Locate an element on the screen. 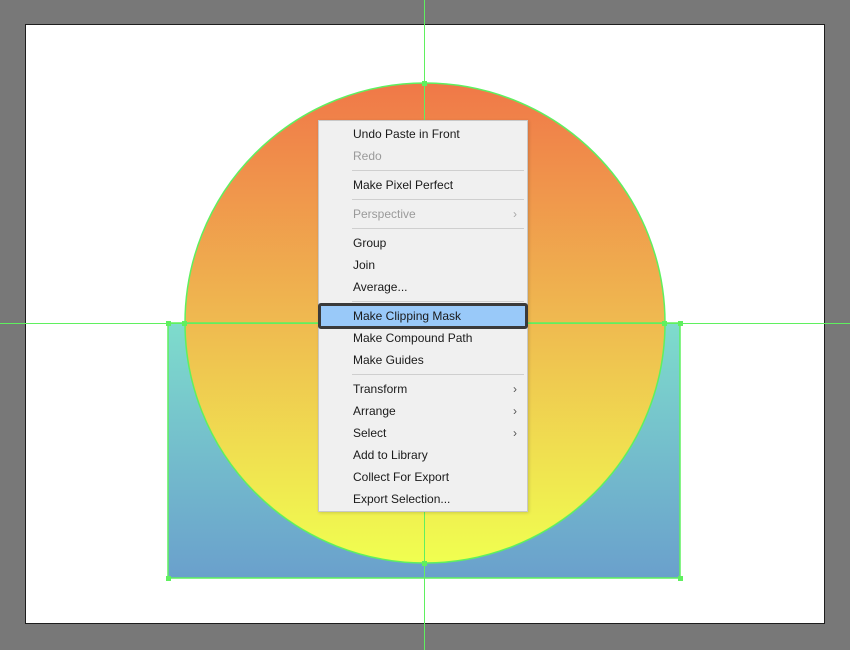 The image size is (850, 650). menu-item-make-guides: Make Guides is located at coordinates (423, 360).